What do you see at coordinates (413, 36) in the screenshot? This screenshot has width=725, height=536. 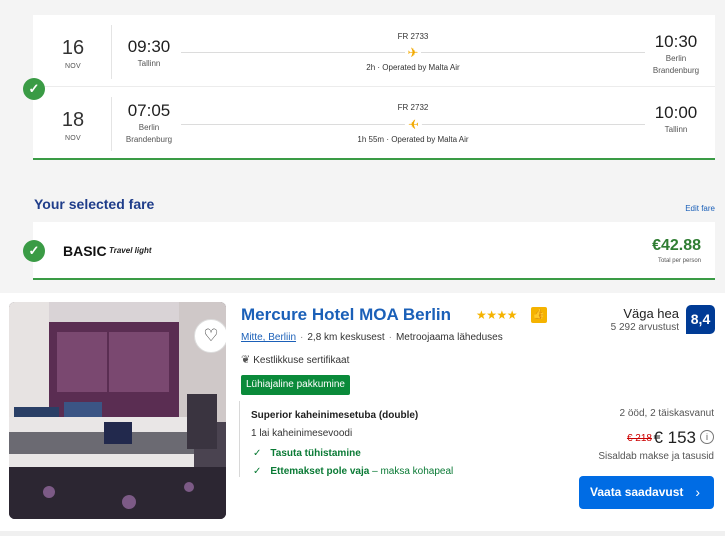 I see `flight-number: FR 2733` at bounding box center [413, 36].